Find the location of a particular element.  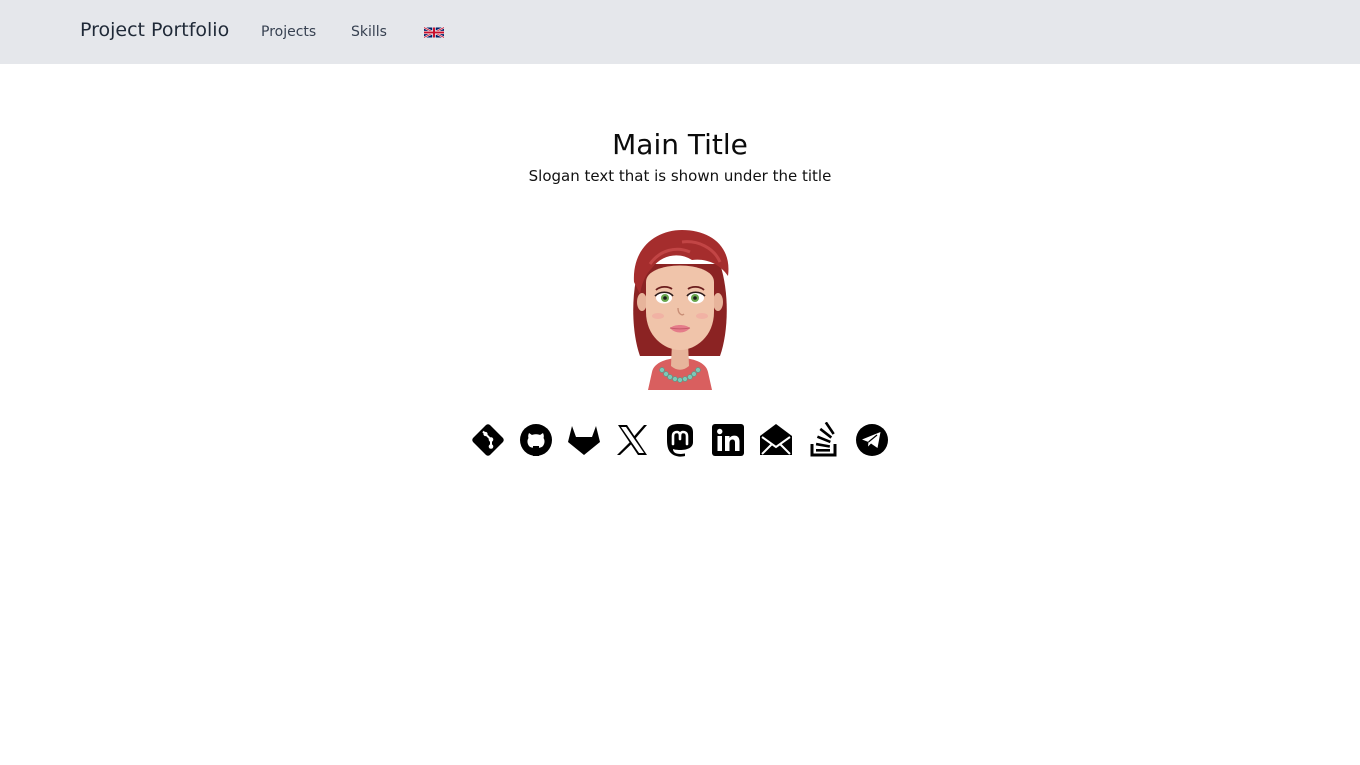

github-icon is located at coordinates (536, 440).